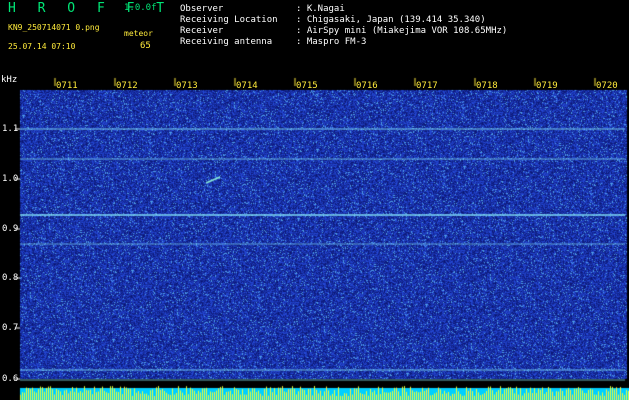  I want to click on time-tick-label: 0711, so click(67, 86).